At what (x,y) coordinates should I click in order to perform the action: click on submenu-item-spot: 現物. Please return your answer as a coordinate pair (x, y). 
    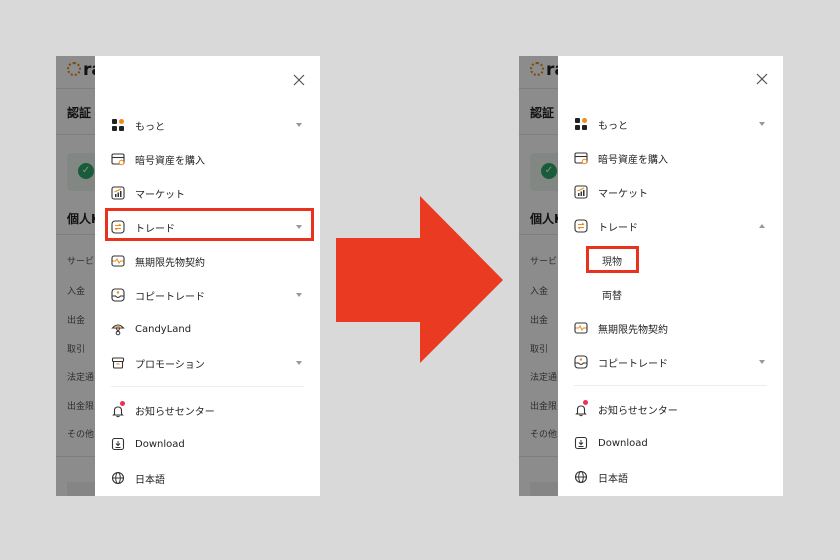
    Looking at the image, I should click on (670, 260).